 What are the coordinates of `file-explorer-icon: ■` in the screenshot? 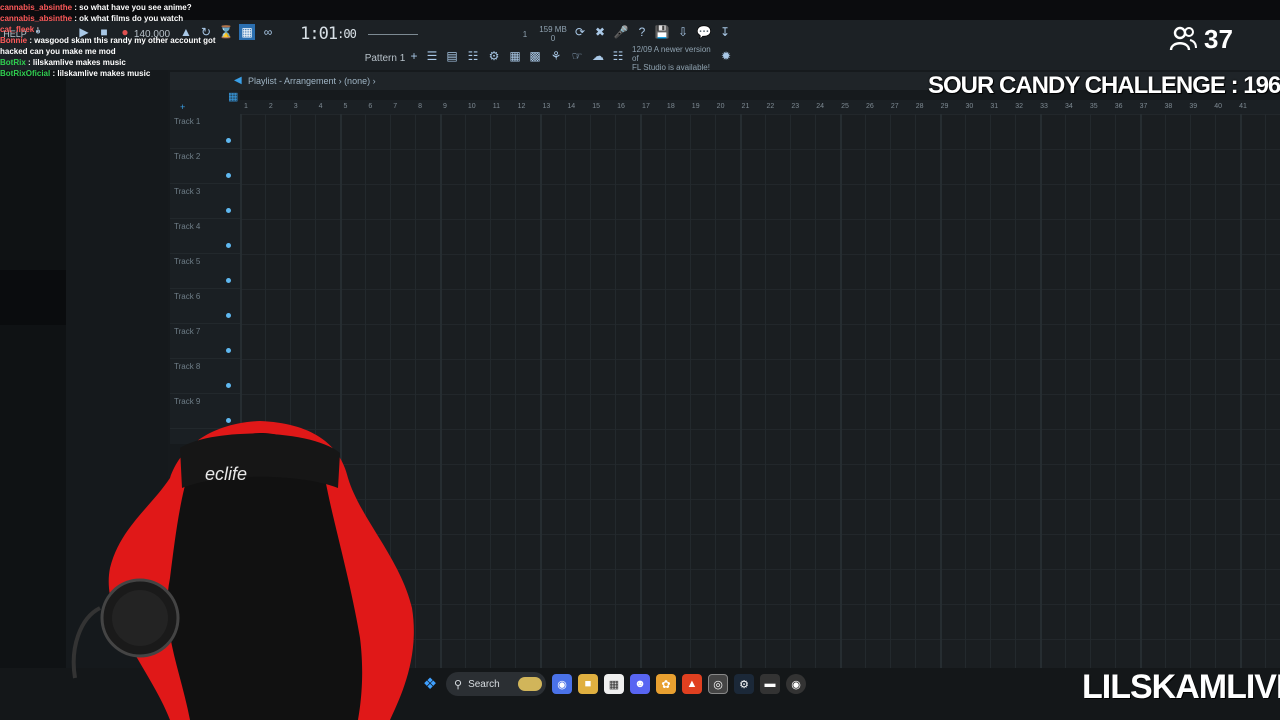 It's located at (588, 684).